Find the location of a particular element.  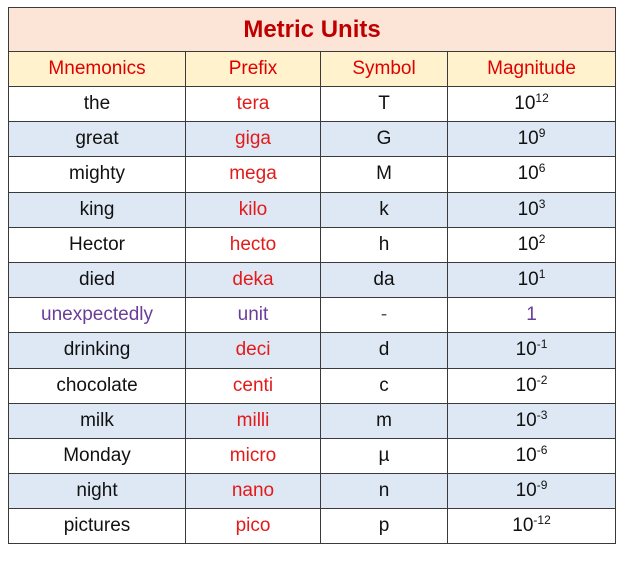

prefix-cell: centi is located at coordinates (253, 385).